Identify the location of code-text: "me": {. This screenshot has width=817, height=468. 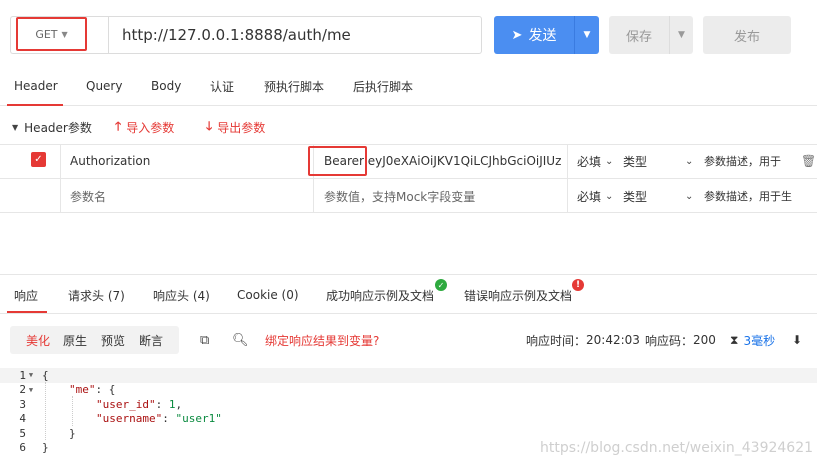
(92, 390).